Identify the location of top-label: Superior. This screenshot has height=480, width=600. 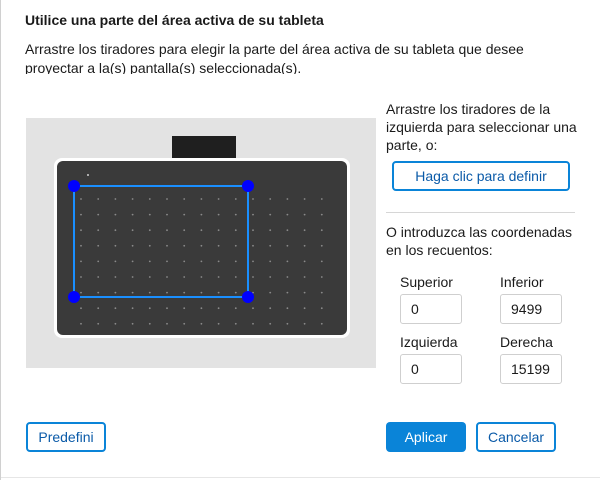
(426, 282).